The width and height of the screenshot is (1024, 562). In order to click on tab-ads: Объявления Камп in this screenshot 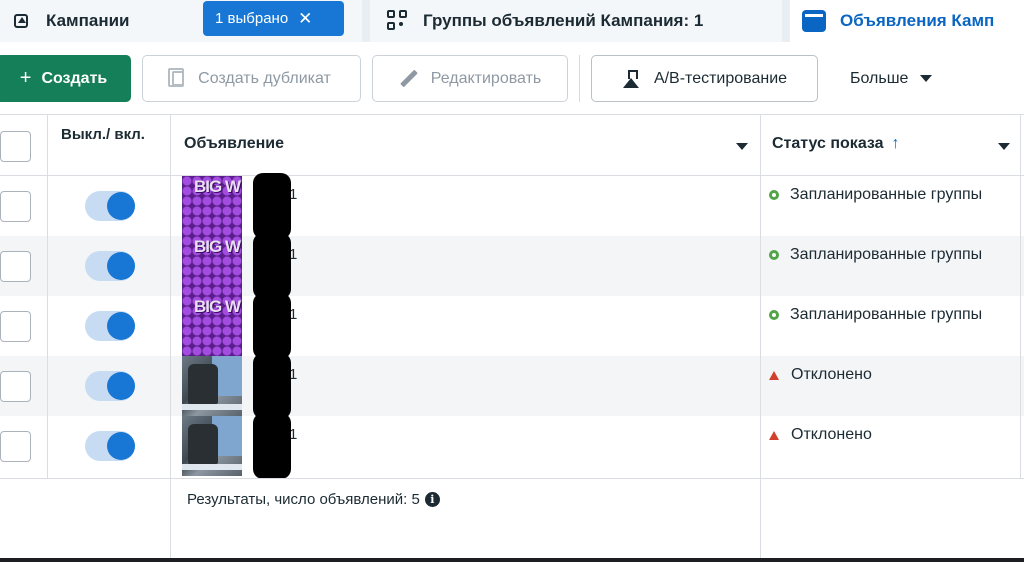, I will do `click(907, 21)`.